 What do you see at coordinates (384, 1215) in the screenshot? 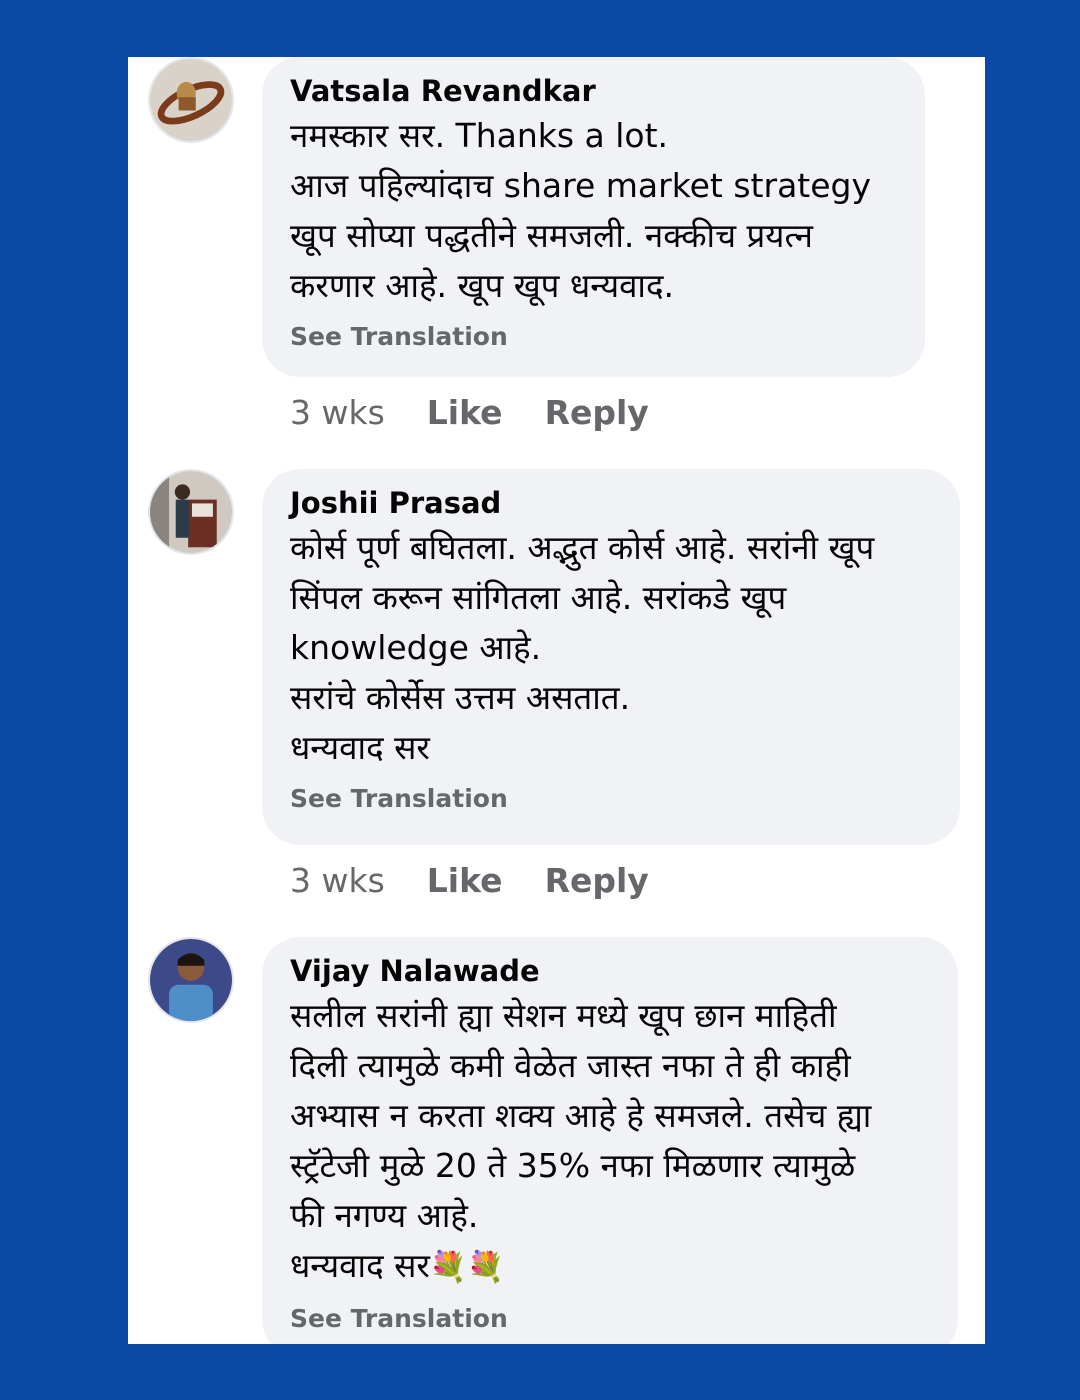
I see `comment-line: फी नगण्य आहे.` at bounding box center [384, 1215].